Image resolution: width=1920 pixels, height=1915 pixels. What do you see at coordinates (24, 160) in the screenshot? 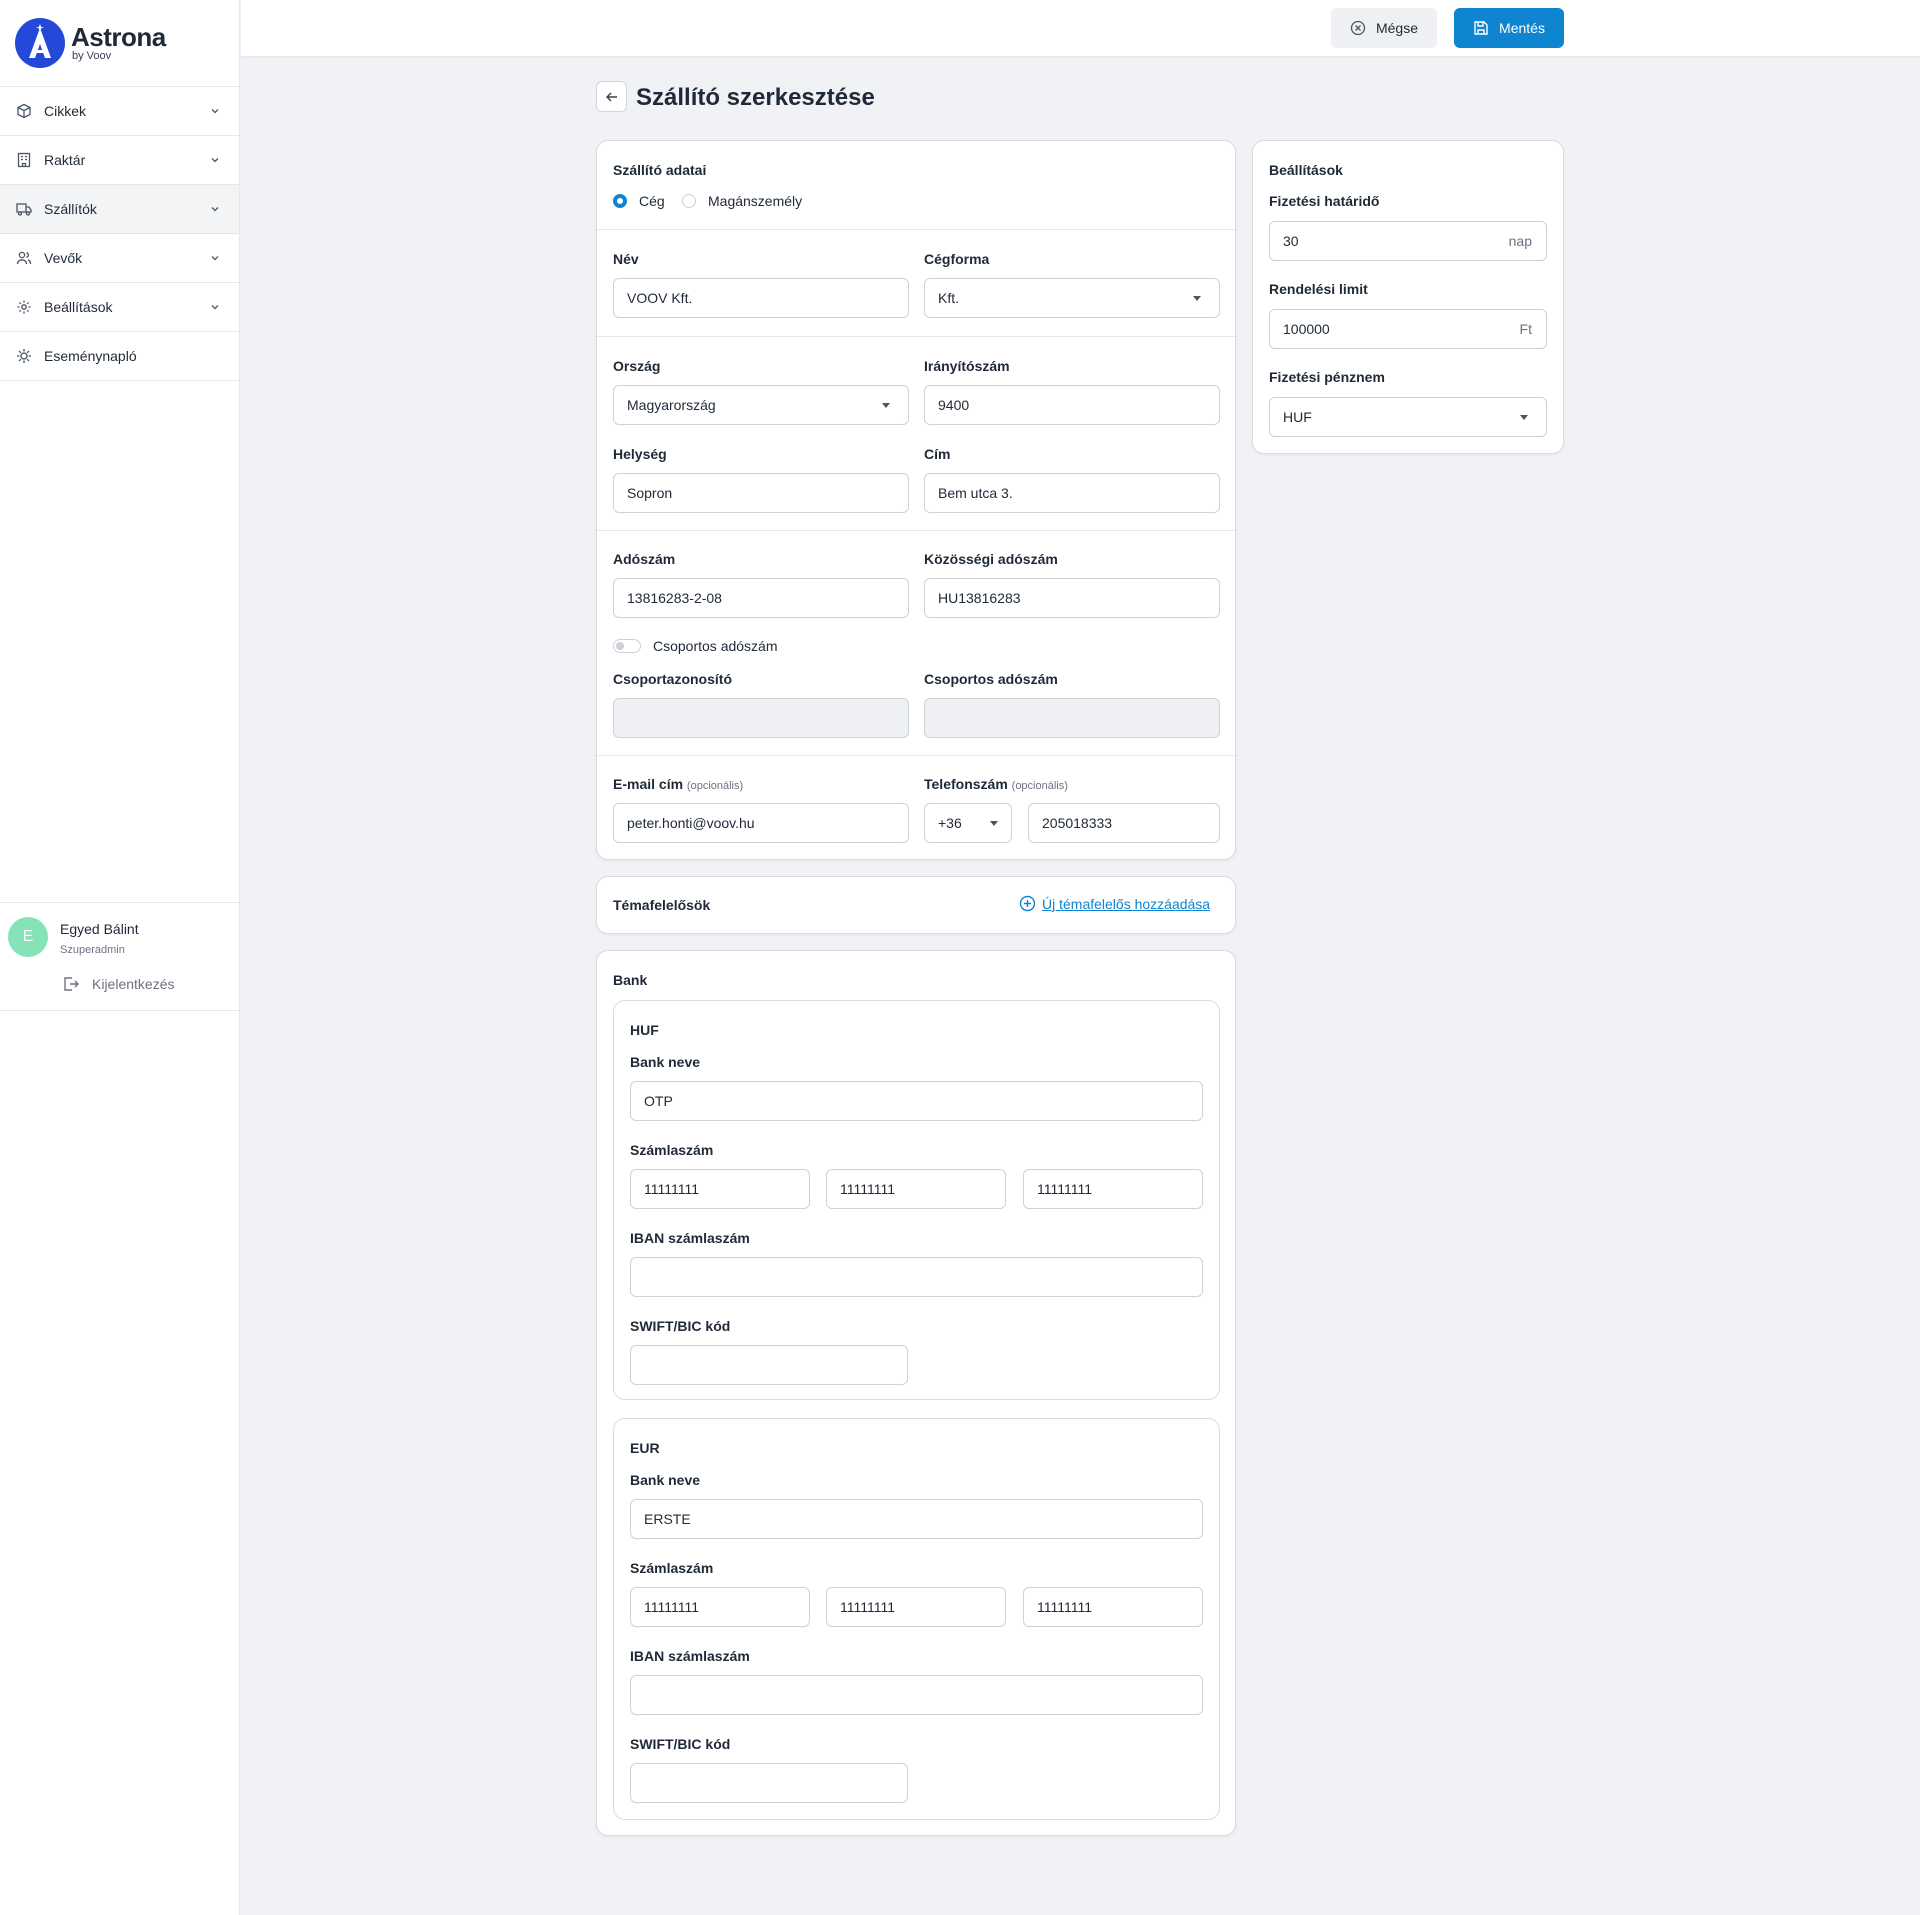
I see `warehouse-icon` at bounding box center [24, 160].